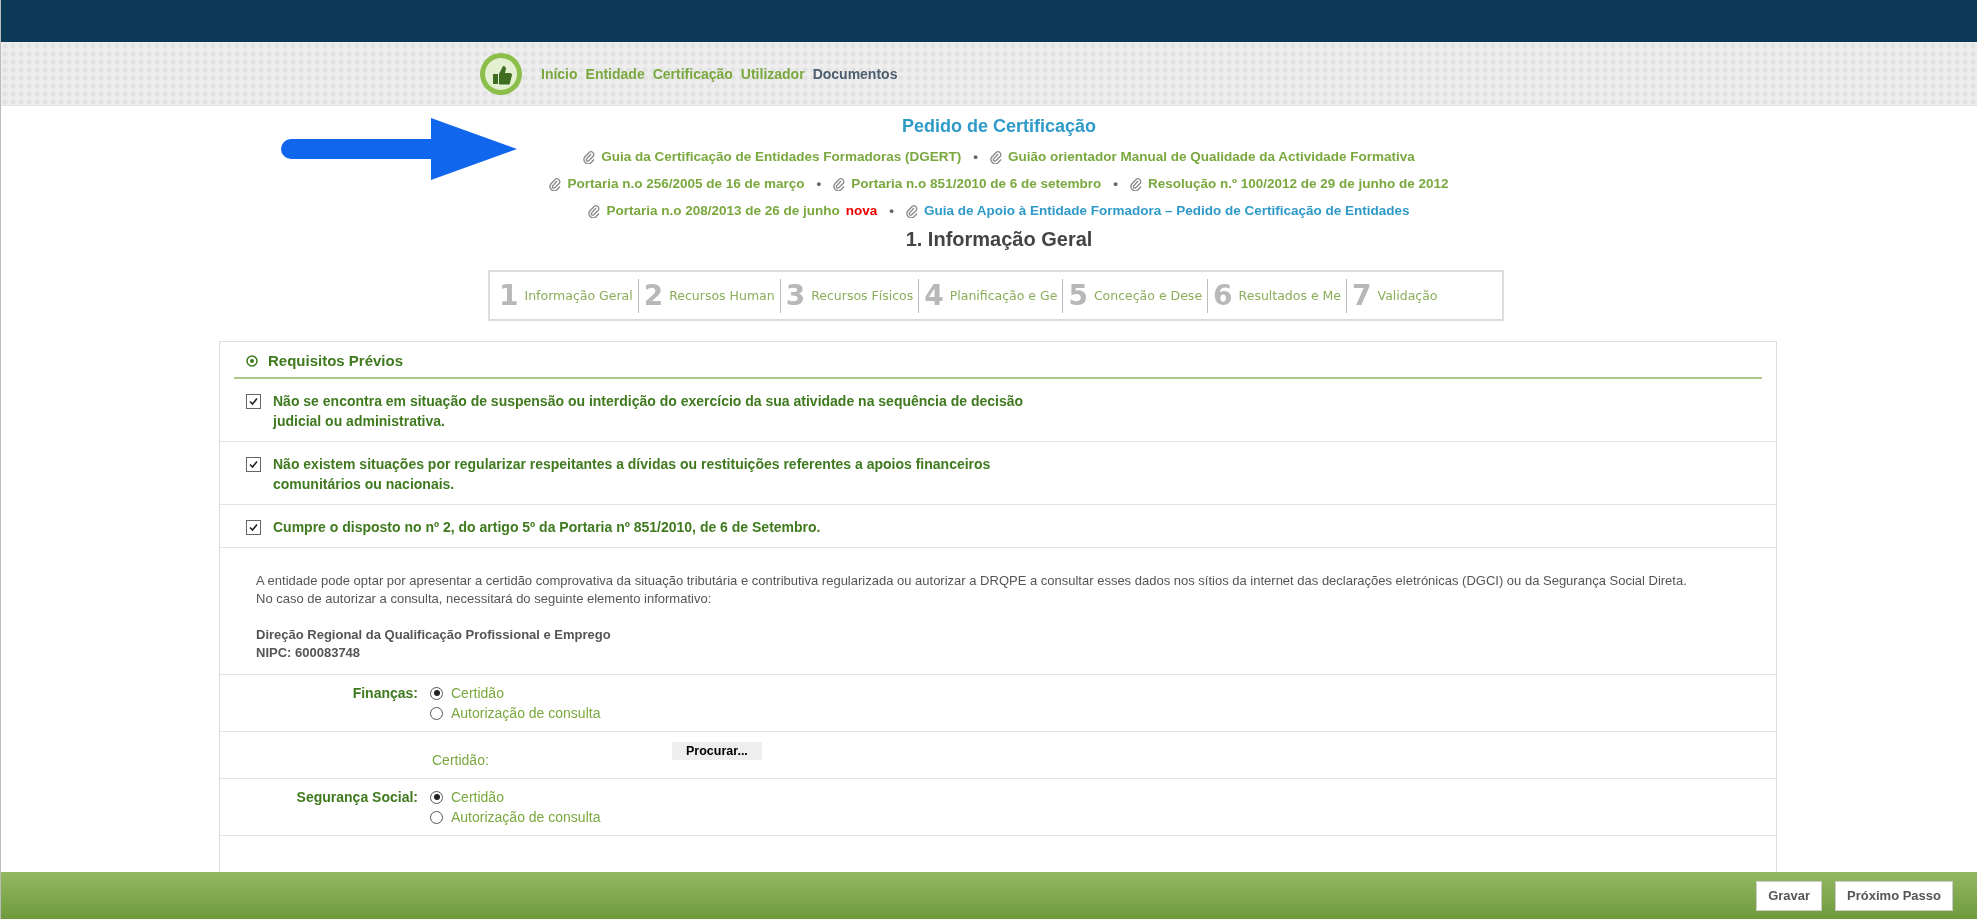 This screenshot has height=919, width=1977. I want to click on document-link: Guião orientador Manual de Qualidade da Actividade Formativa, so click(1211, 156).